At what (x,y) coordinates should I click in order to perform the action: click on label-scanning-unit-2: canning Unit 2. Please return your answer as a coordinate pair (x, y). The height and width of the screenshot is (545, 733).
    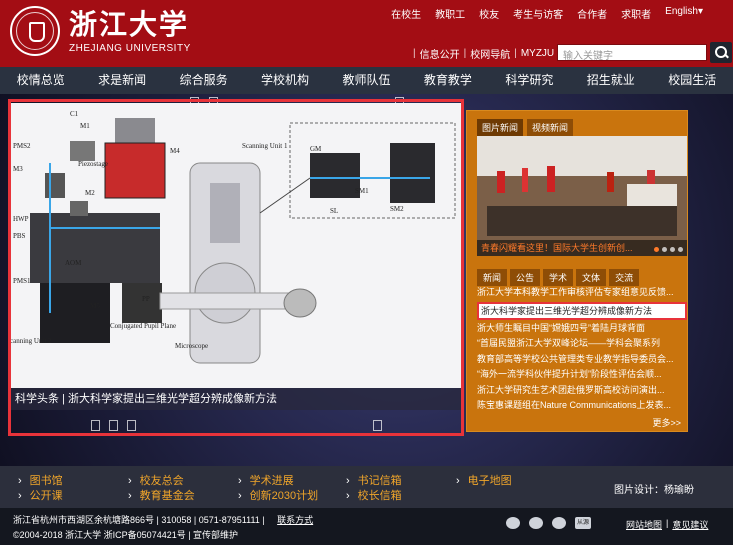
    Looking at the image, I should click on (31, 341).